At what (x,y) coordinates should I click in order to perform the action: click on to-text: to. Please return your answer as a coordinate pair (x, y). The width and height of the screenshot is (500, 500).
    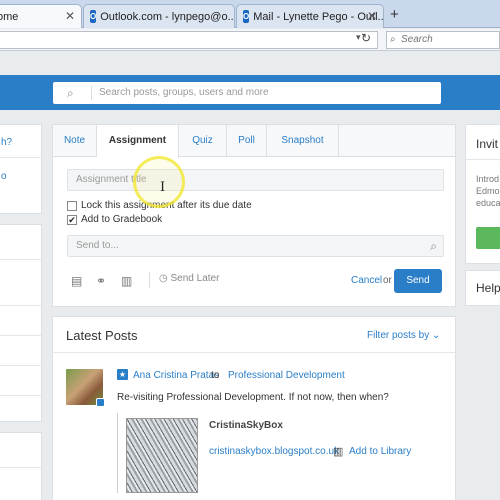
    Looking at the image, I should click on (215, 375).